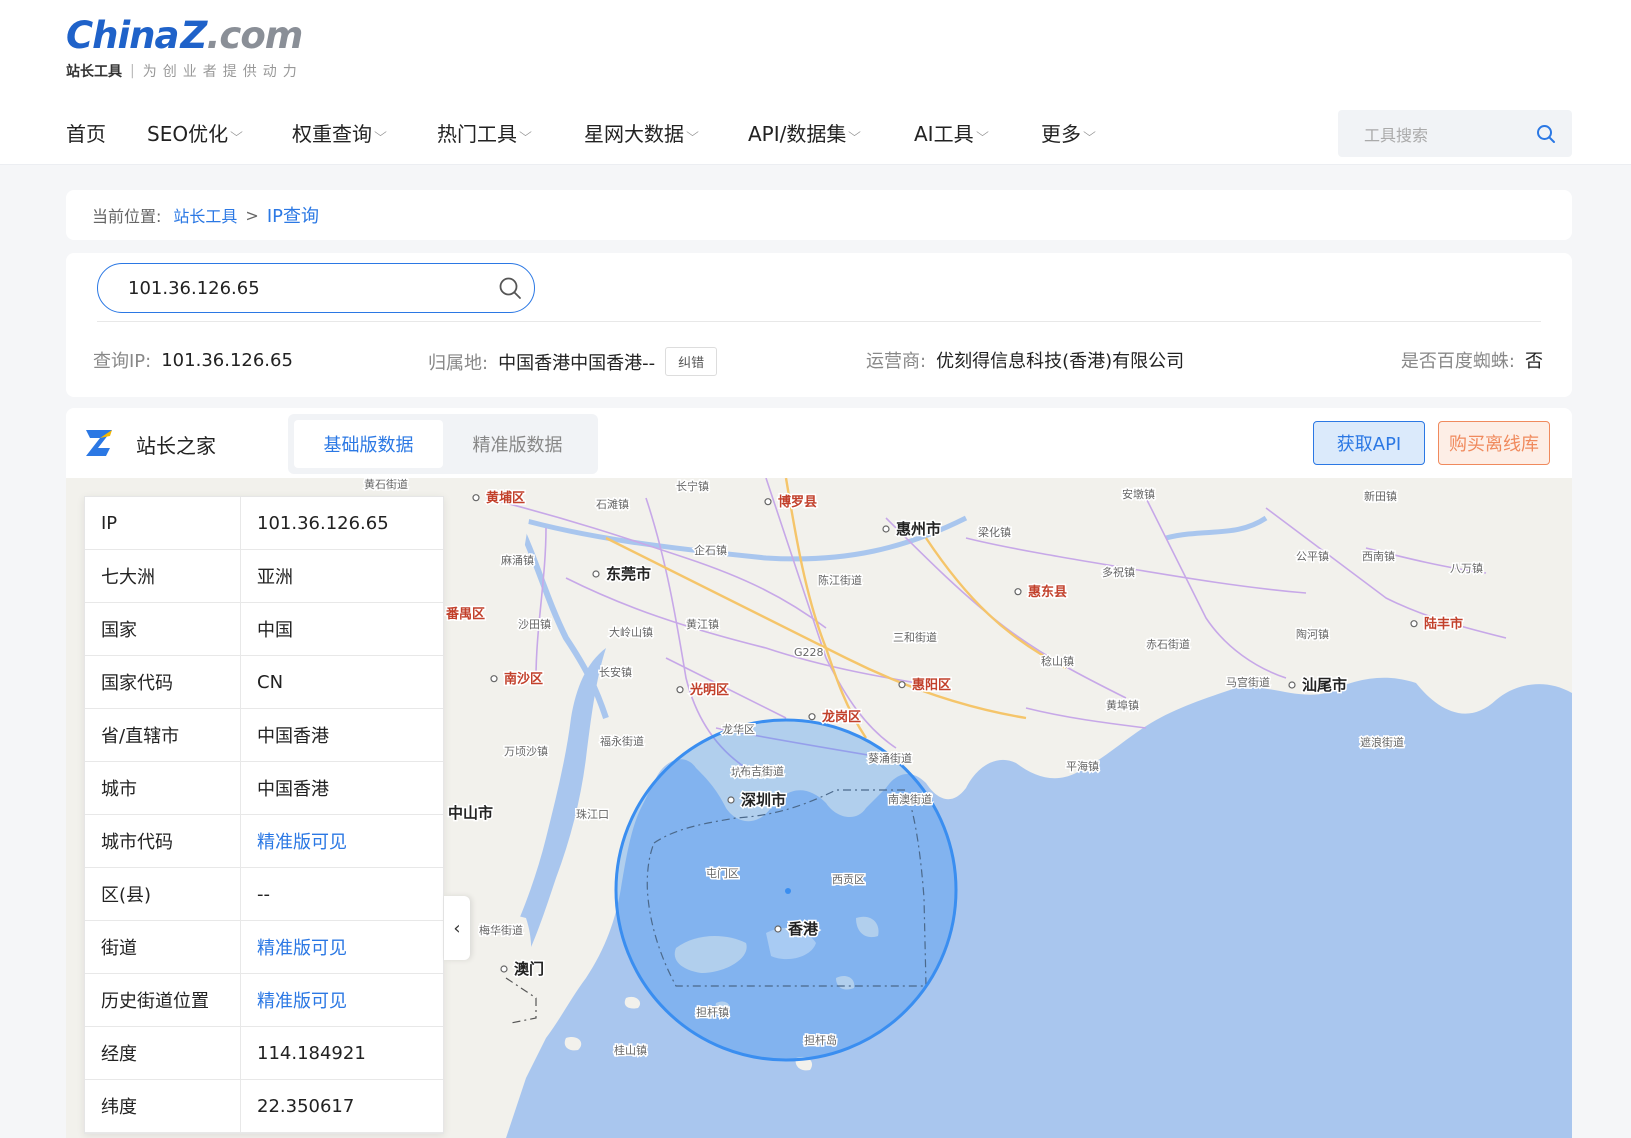 The image size is (1631, 1138). What do you see at coordinates (910, 799) in the screenshot?
I see `map-town-label: 南澳街道` at bounding box center [910, 799].